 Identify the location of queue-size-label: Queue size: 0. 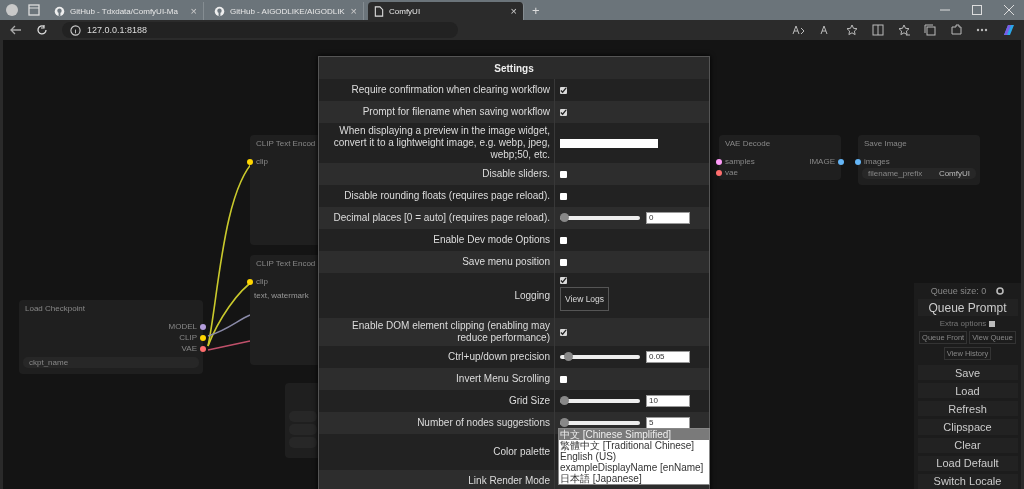
(958, 291).